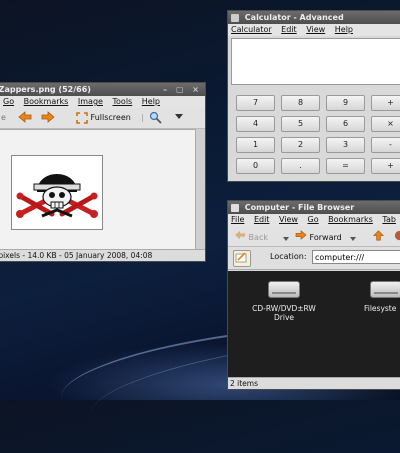  What do you see at coordinates (385, 166) in the screenshot?
I see `key-add: +` at bounding box center [385, 166].